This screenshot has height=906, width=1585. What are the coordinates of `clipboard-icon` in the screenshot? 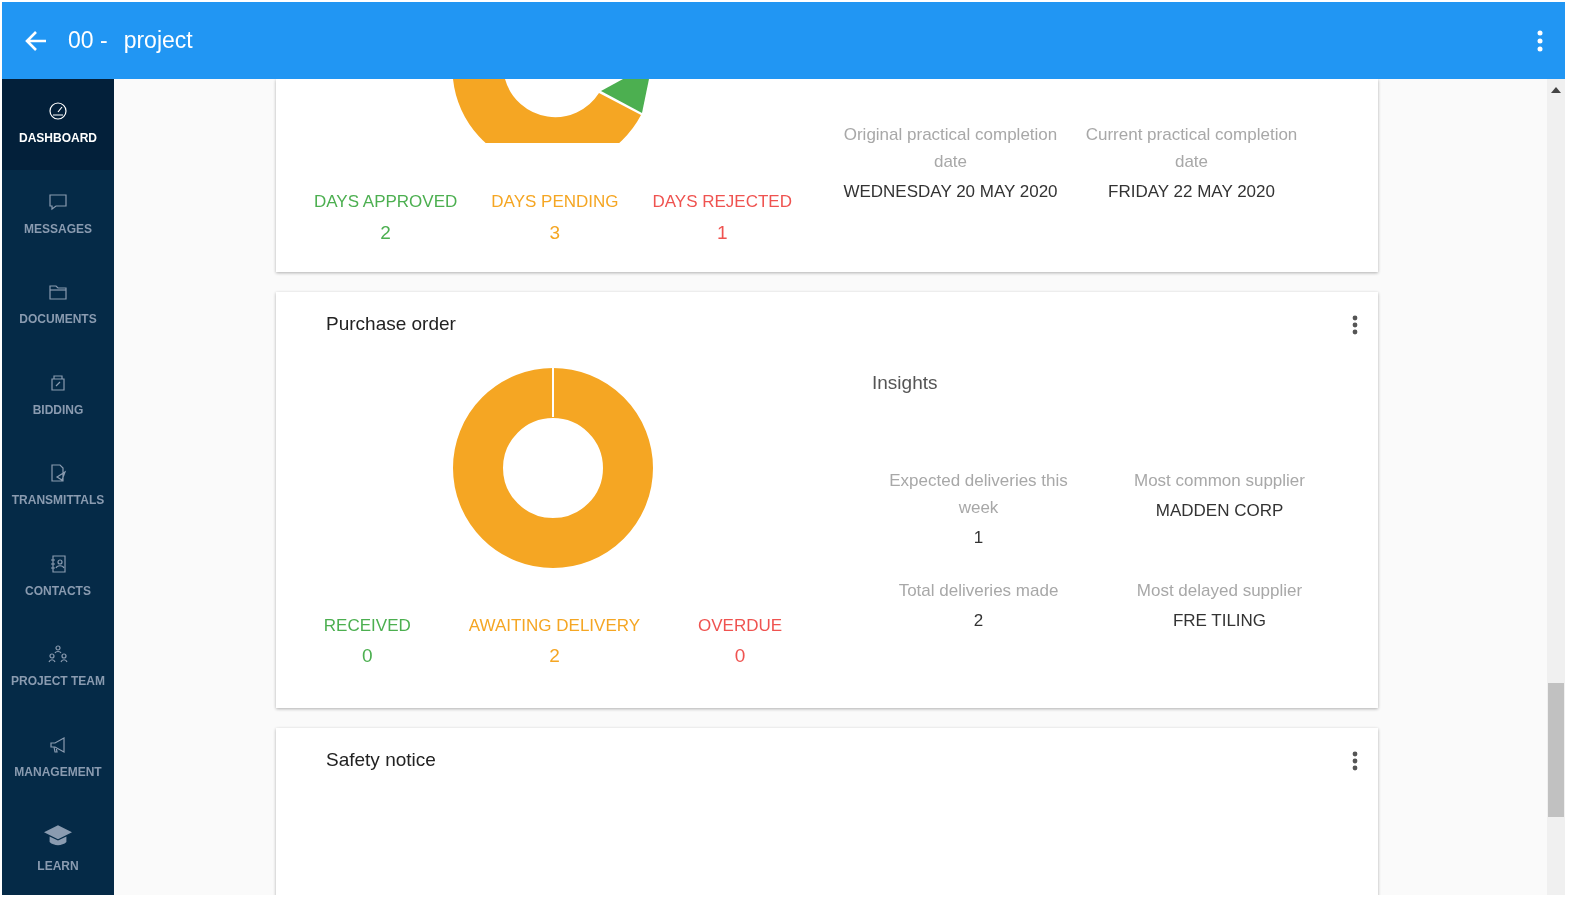 It's located at (58, 382).